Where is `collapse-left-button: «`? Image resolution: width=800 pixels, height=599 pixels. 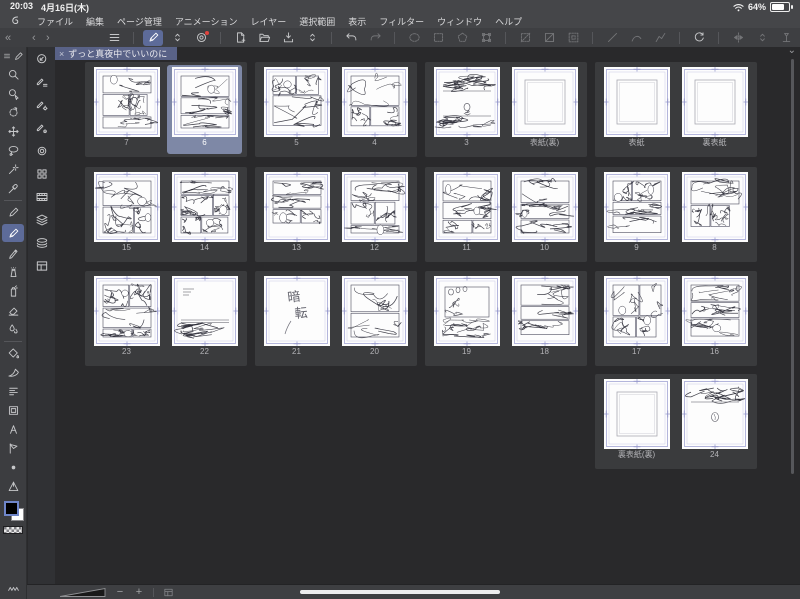
collapse-left-button: « is located at coordinates (8, 37).